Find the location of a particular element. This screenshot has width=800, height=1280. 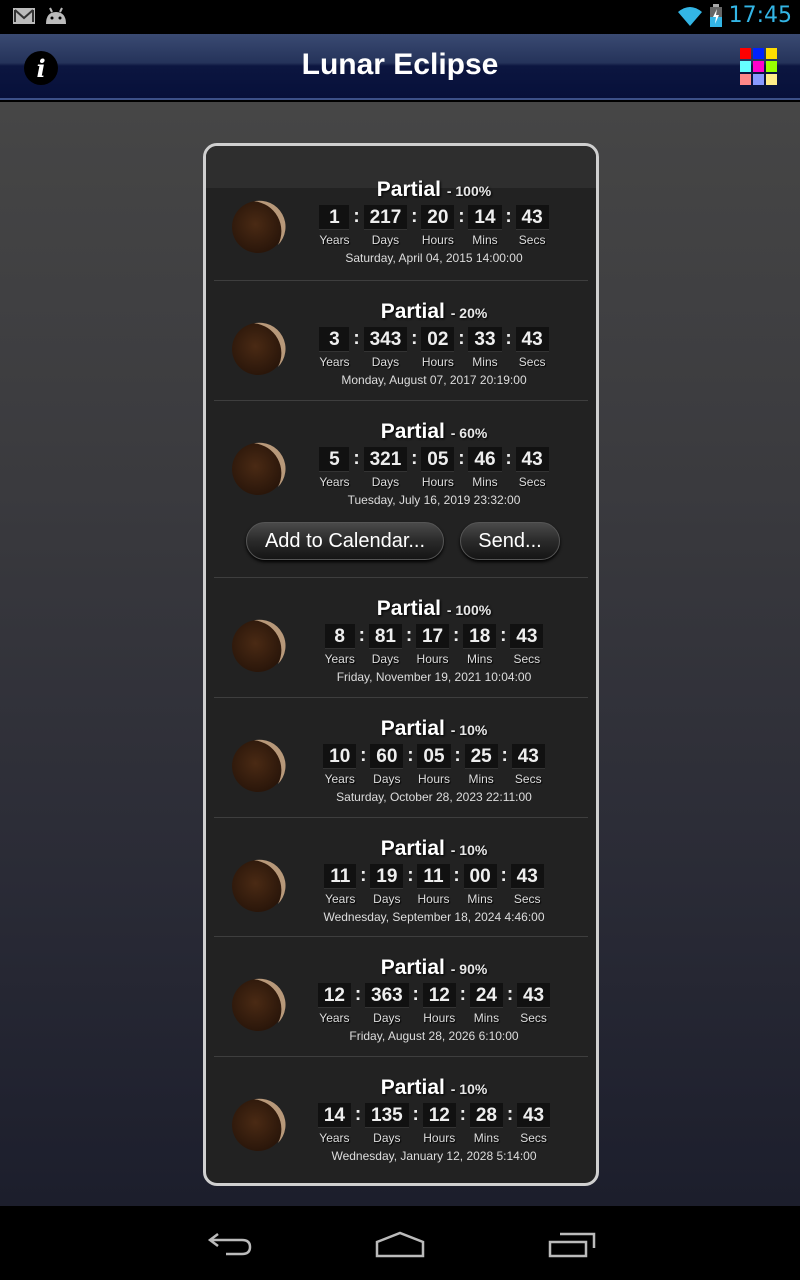

eclipse-percent: - 20% is located at coordinates (469, 313).